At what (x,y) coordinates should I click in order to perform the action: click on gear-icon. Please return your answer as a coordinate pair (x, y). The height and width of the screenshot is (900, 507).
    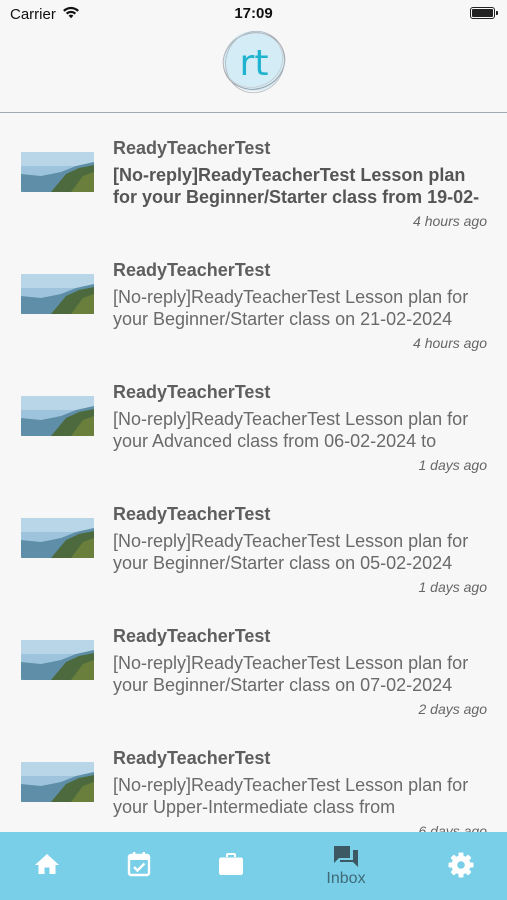
    Looking at the image, I should click on (461, 865).